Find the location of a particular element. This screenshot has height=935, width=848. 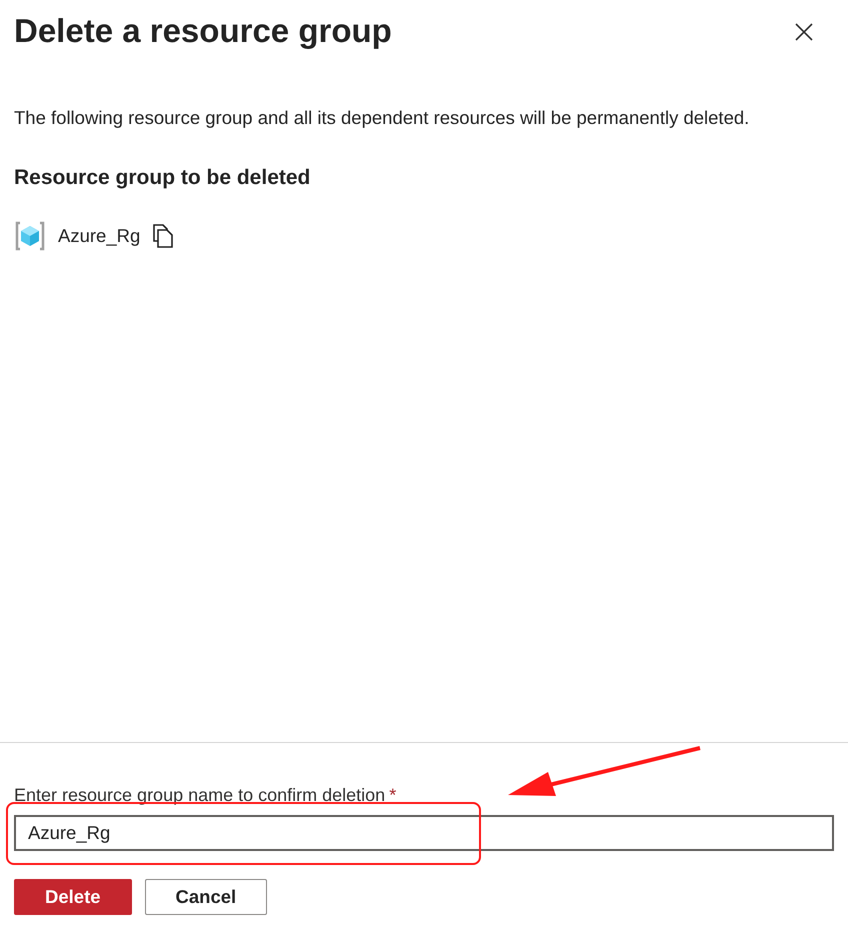

panel-title: Delete a resource group is located at coordinates (203, 31).